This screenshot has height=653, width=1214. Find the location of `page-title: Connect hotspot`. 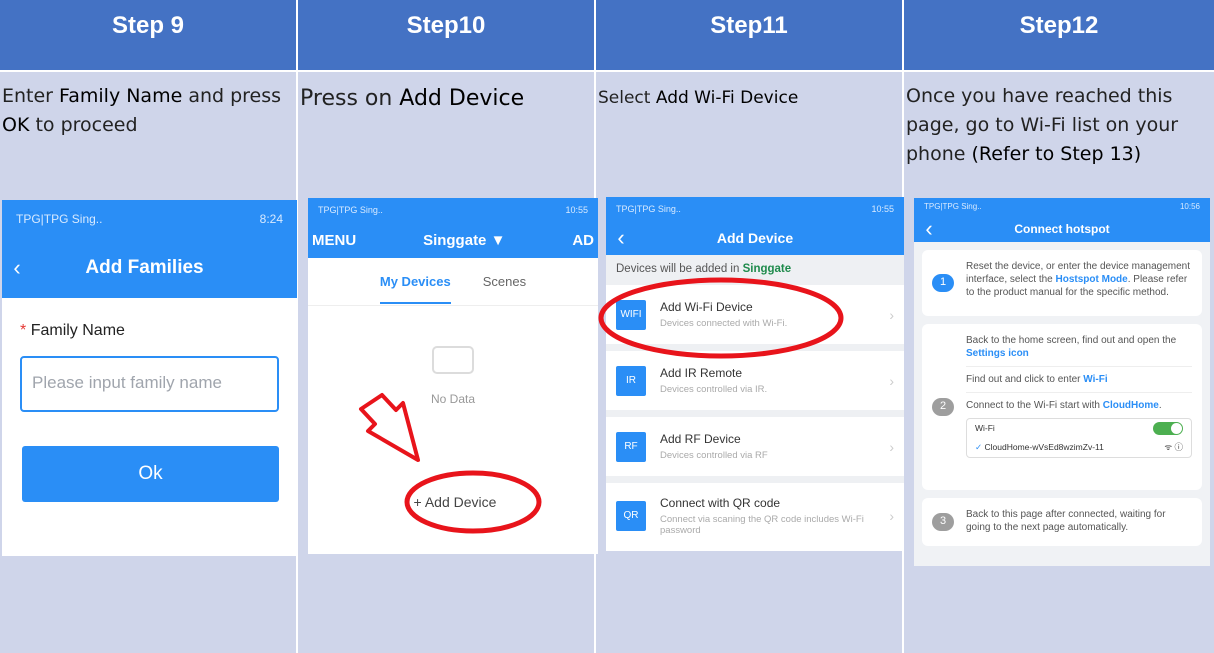

page-title: Connect hotspot is located at coordinates (1062, 229).